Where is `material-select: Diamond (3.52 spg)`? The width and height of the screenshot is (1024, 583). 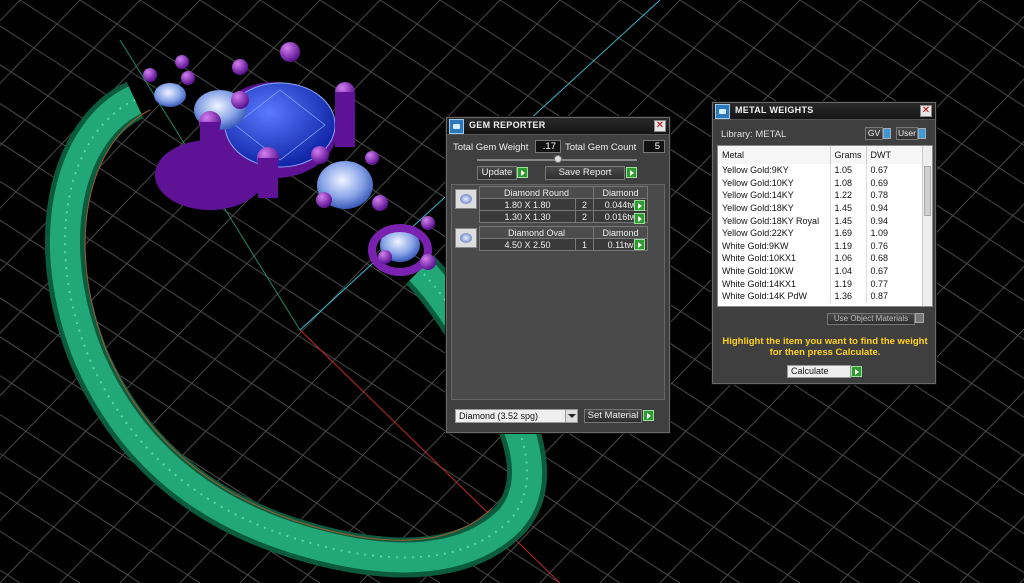 material-select: Diamond (3.52 spg) is located at coordinates (516, 416).